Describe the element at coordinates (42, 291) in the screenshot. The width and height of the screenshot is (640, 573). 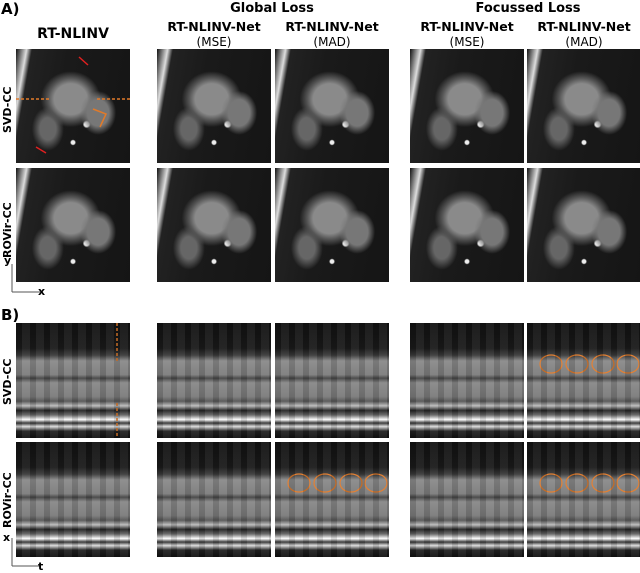
I see `axis-label-a-x: x` at that location.